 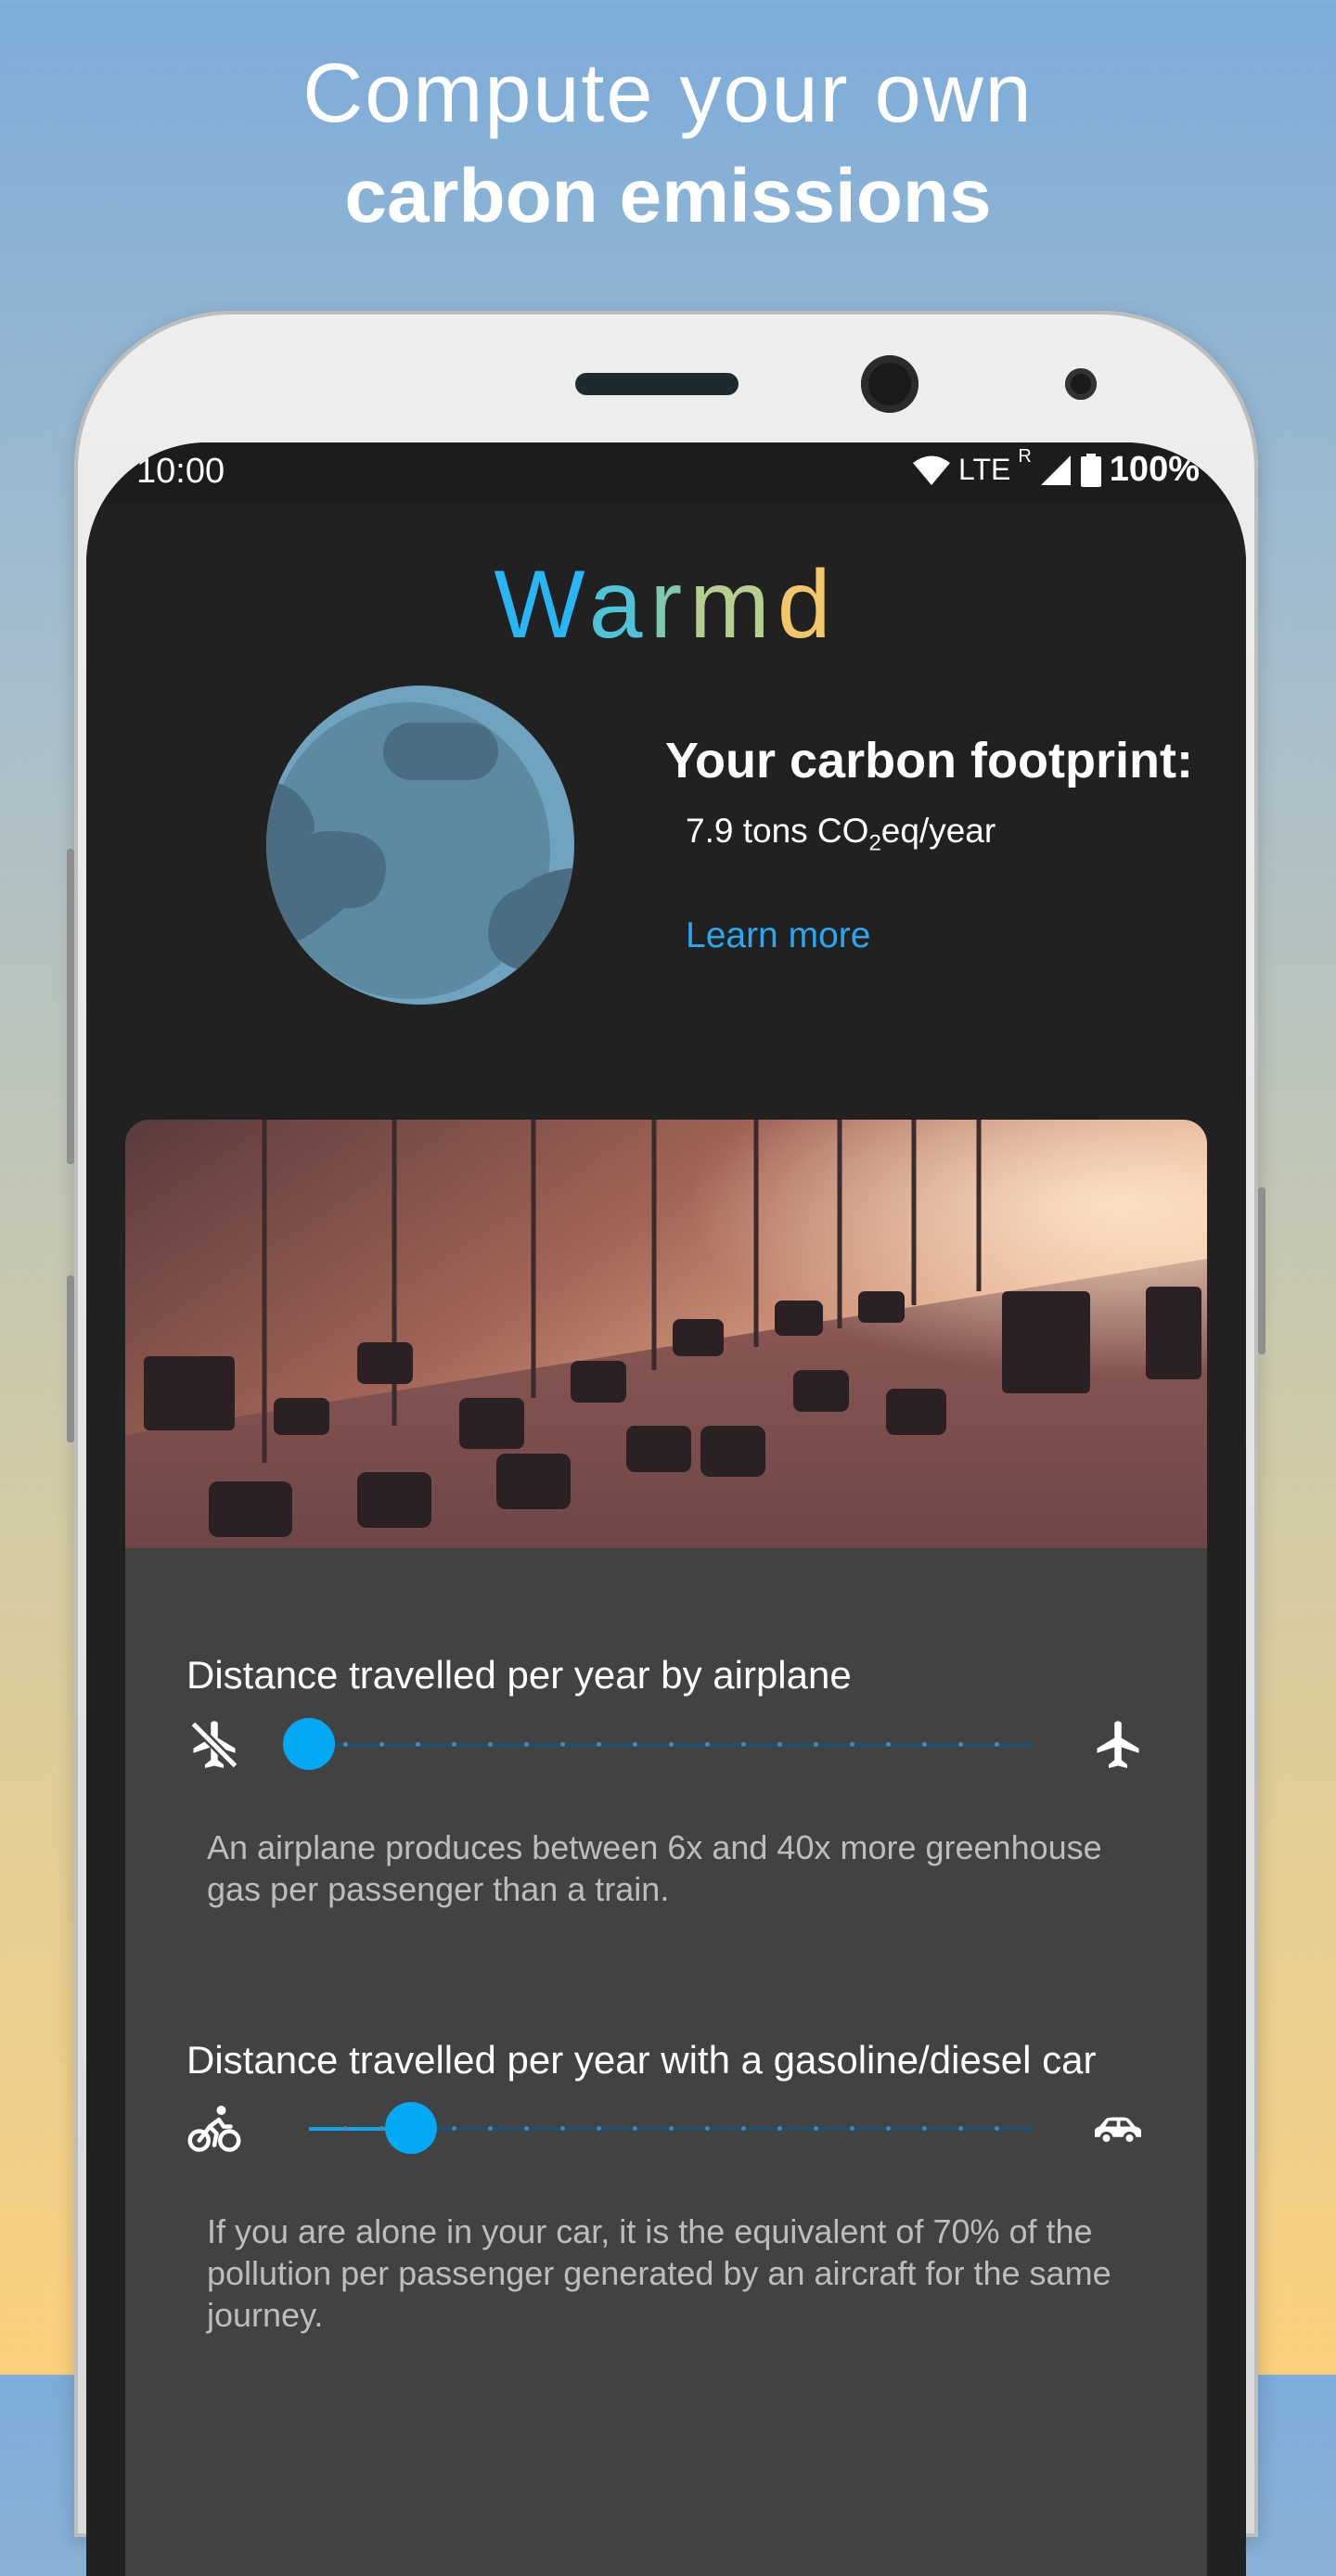 I want to click on power-button, so click(x=1261, y=1270).